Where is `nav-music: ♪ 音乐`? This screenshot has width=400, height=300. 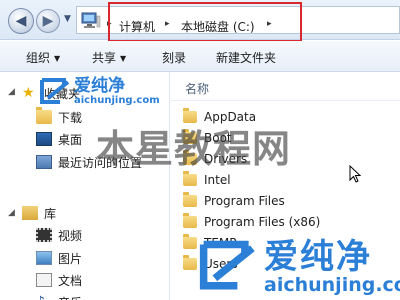
nav-music: ♪ 音乐 is located at coordinates (59, 296).